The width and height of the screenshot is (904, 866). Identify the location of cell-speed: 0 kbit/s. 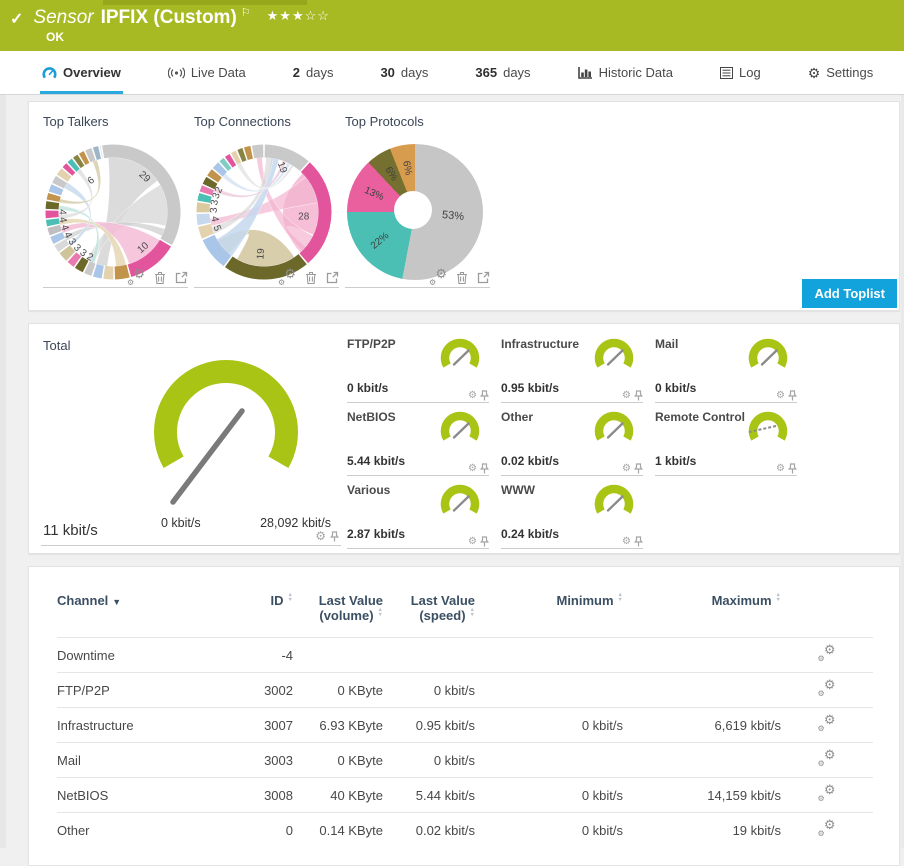
(429, 760).